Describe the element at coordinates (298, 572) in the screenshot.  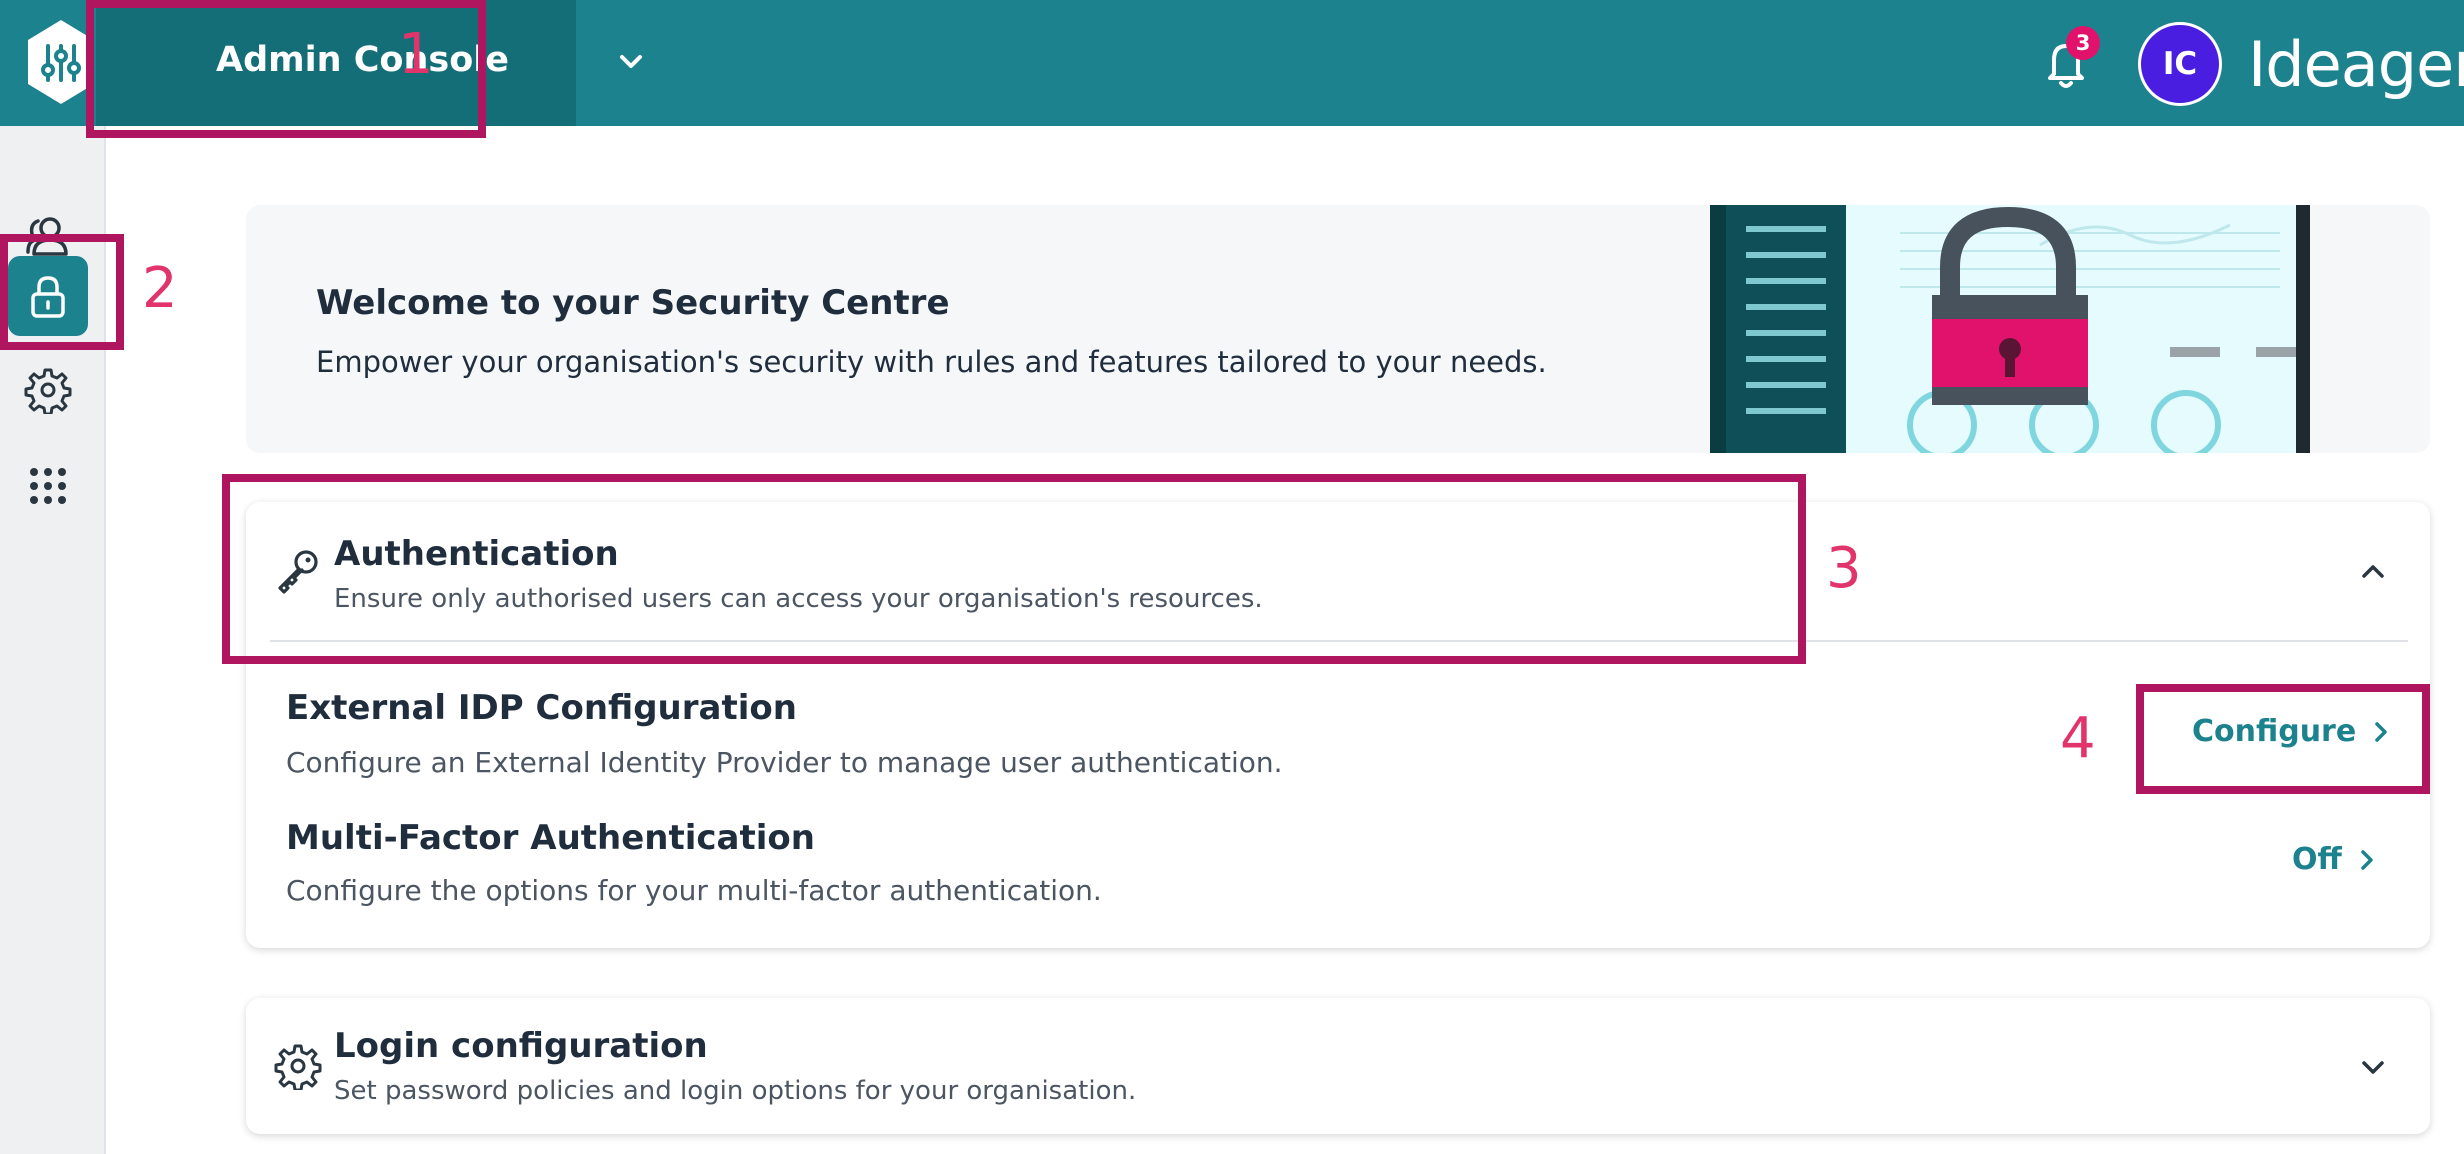
I see `key-icon` at that location.